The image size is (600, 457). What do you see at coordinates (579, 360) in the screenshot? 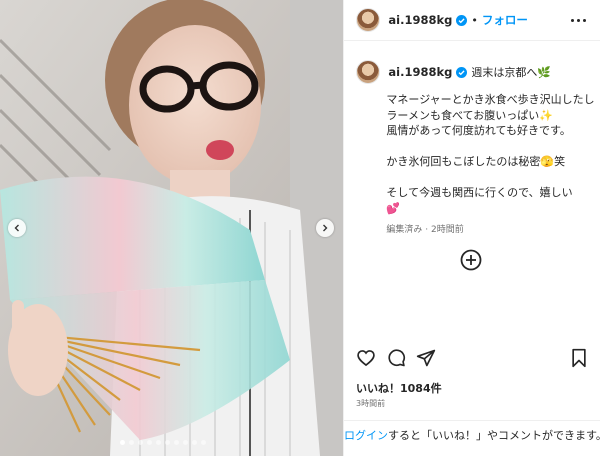
I see `bookmark-icon` at bounding box center [579, 360].